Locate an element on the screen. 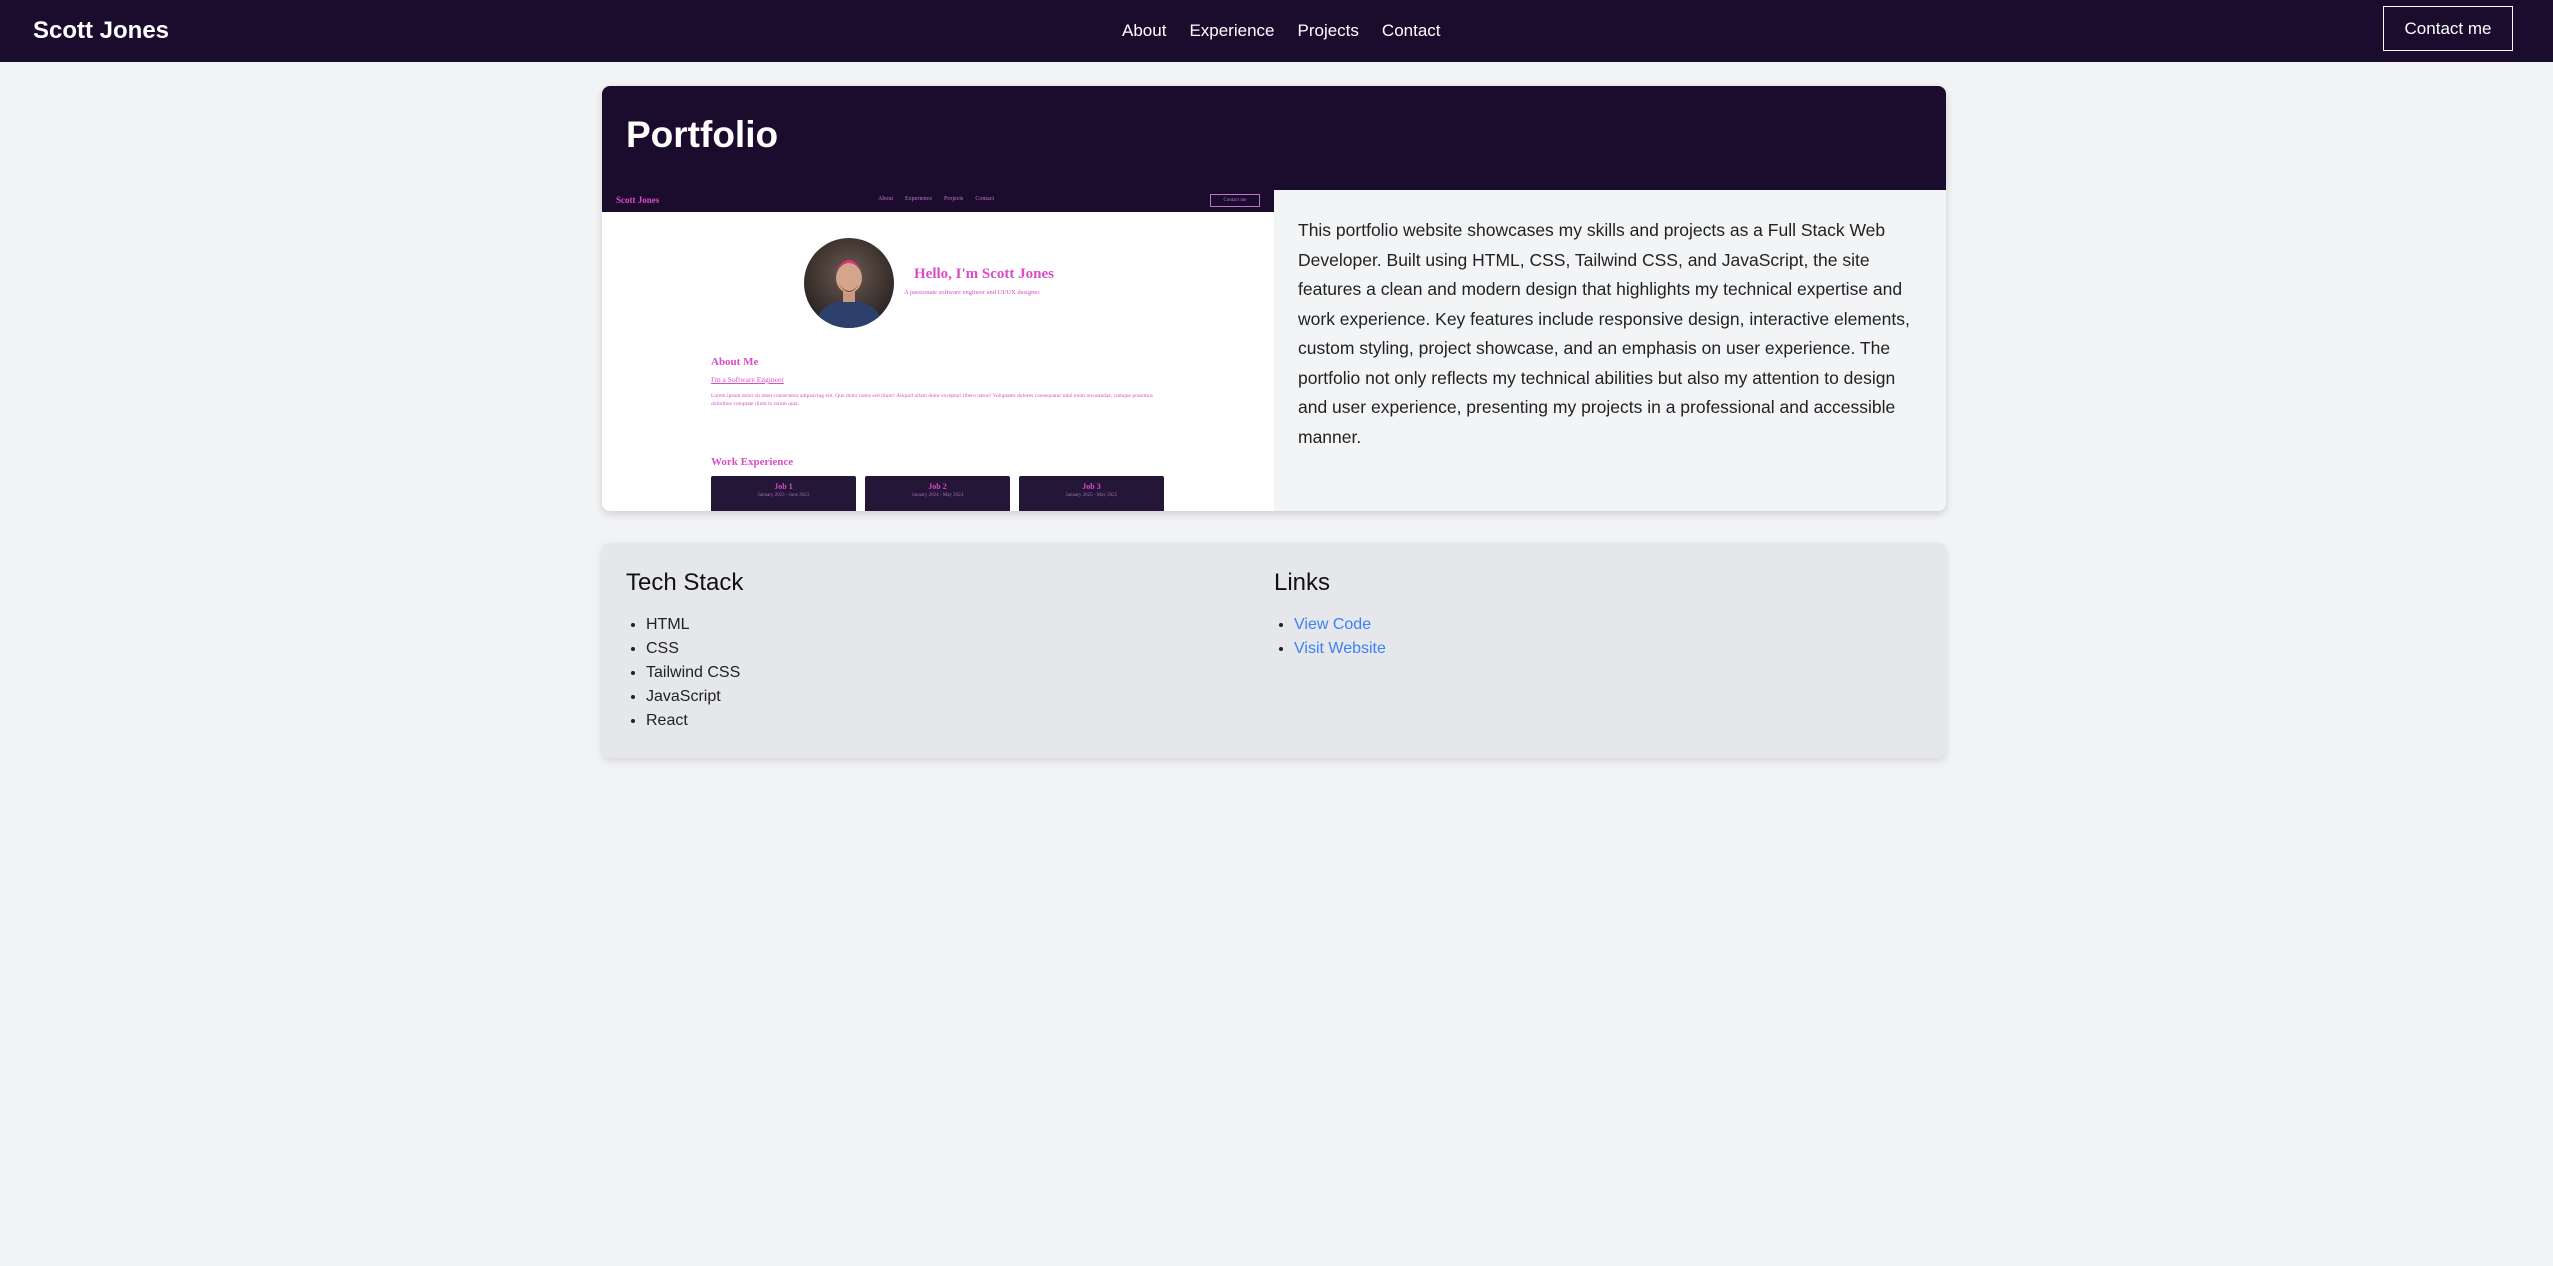 This screenshot has width=2553, height=1266. preview-nav-link: Contact is located at coordinates (984, 199).